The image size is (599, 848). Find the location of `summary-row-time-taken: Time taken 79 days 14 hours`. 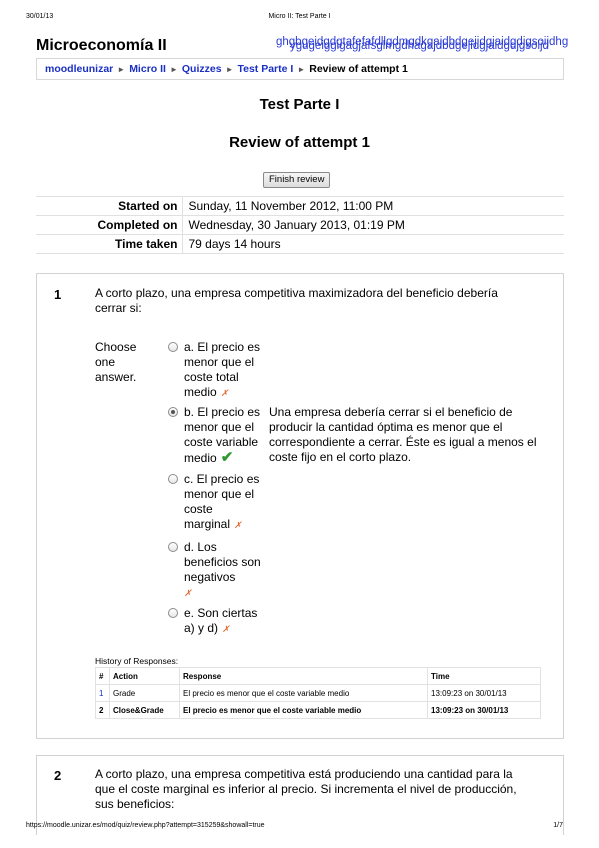

summary-row-time-taken: Time taken 79 days 14 hours is located at coordinates (300, 244).